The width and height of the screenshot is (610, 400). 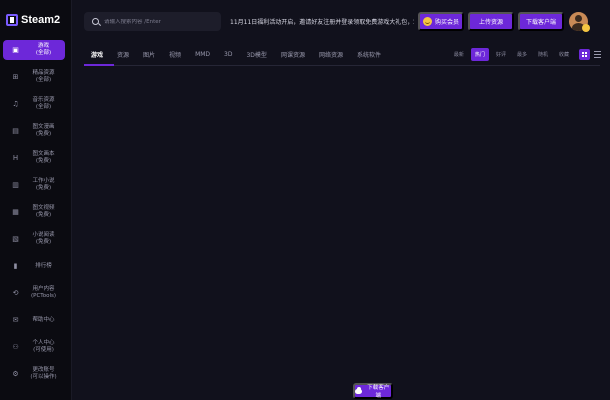 I want to click on filter-4: 随机, so click(x=543, y=54).